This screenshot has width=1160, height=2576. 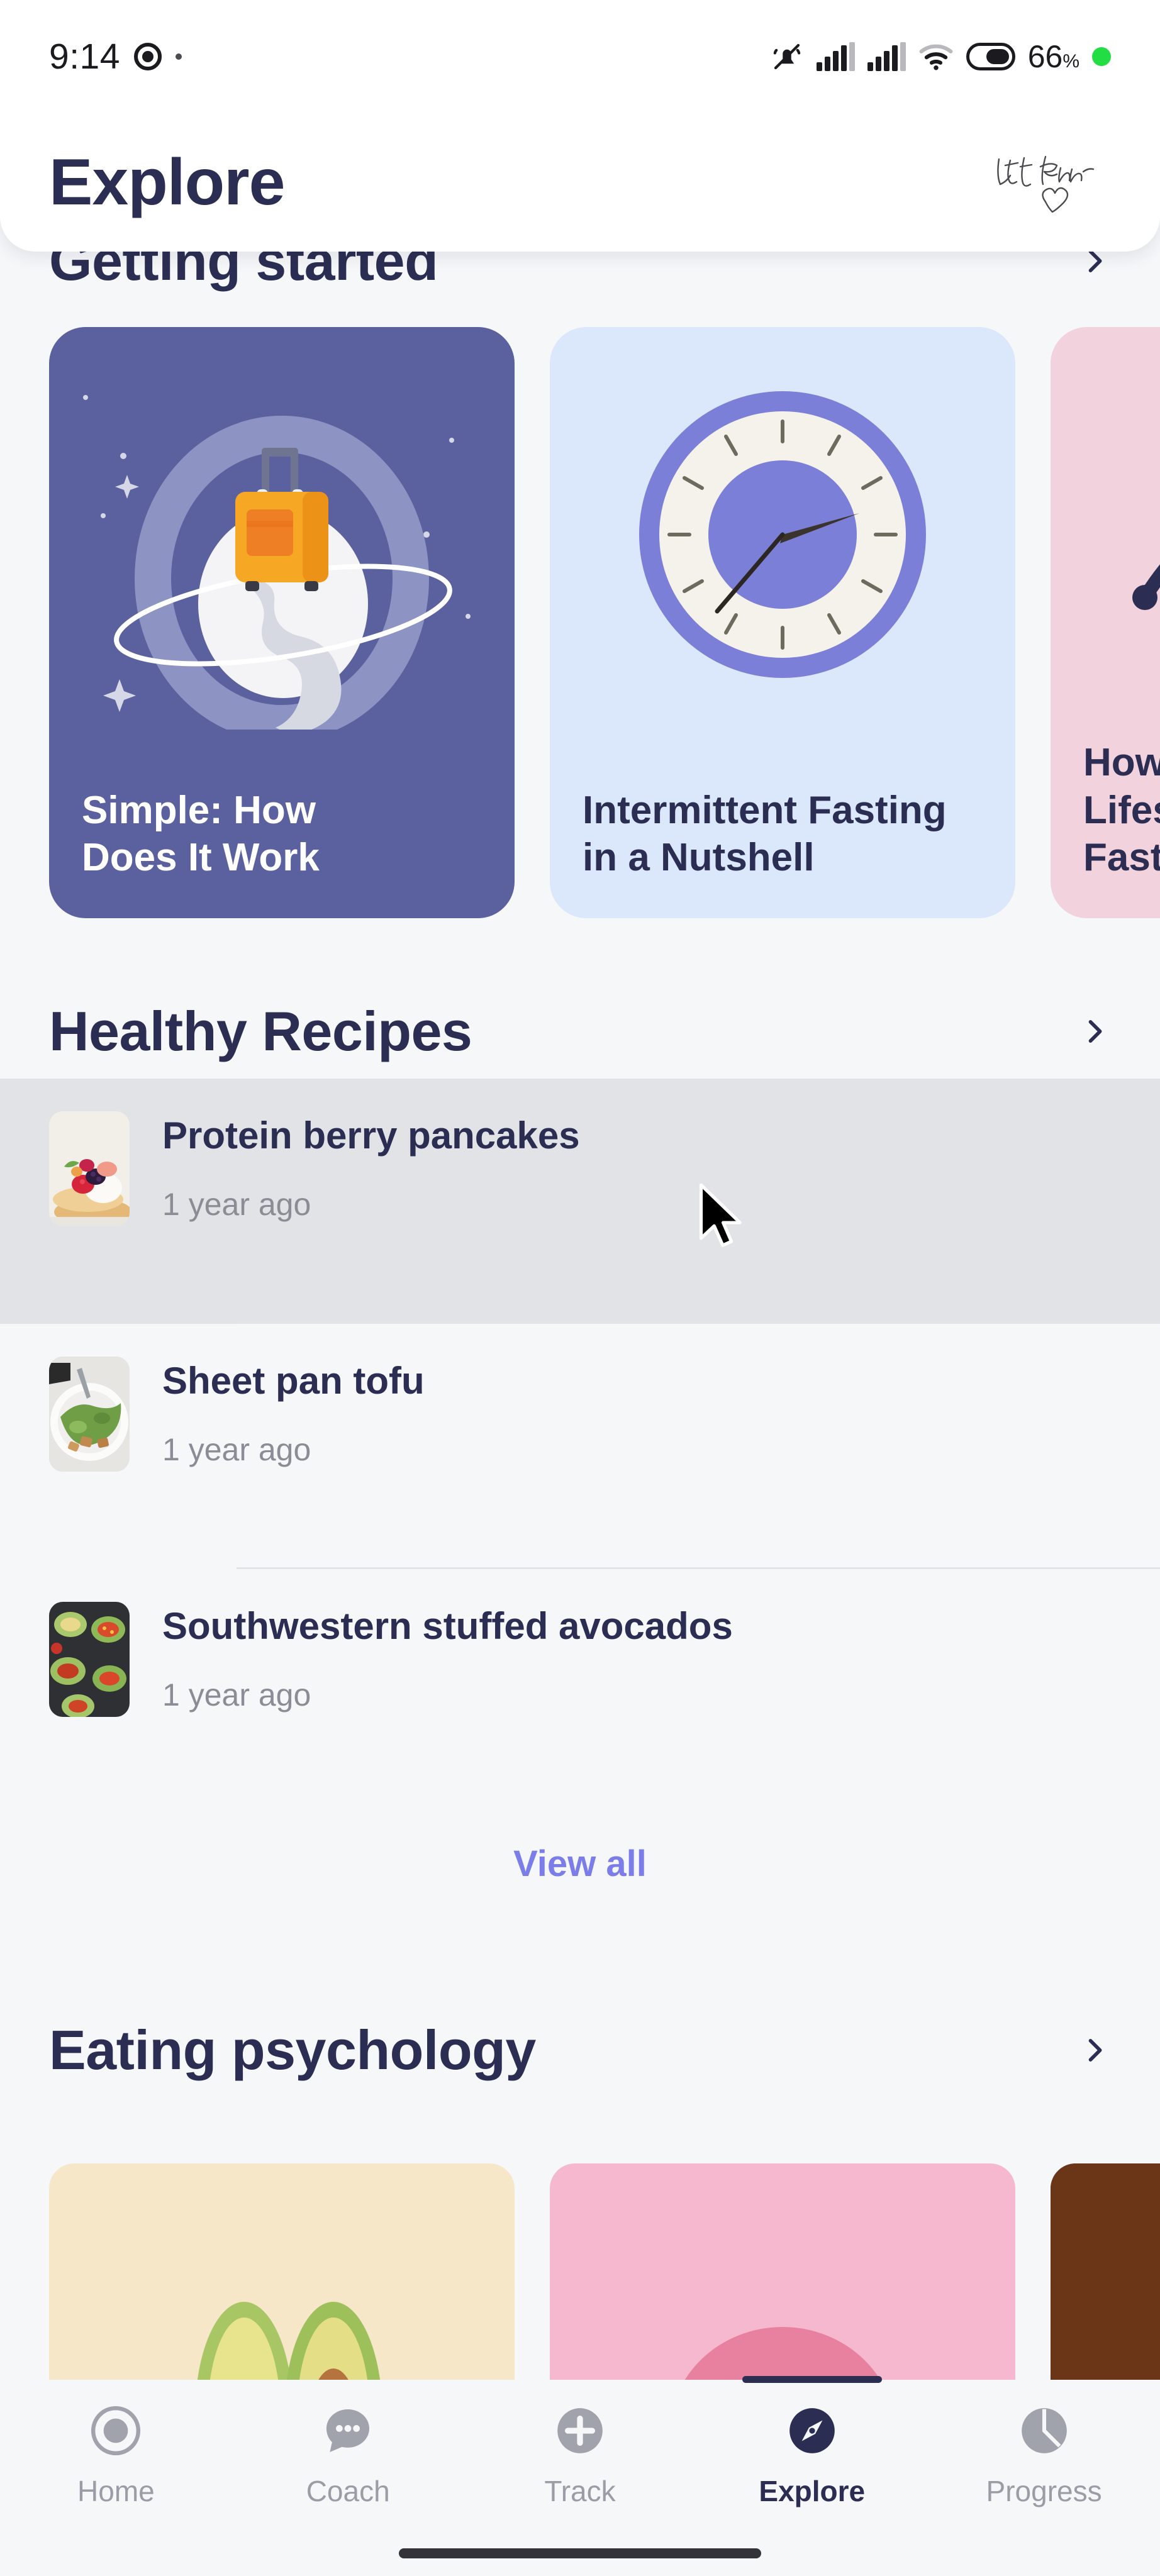 I want to click on recipe-text: Sheet pan tofu 1 year ago, so click(x=293, y=1412).